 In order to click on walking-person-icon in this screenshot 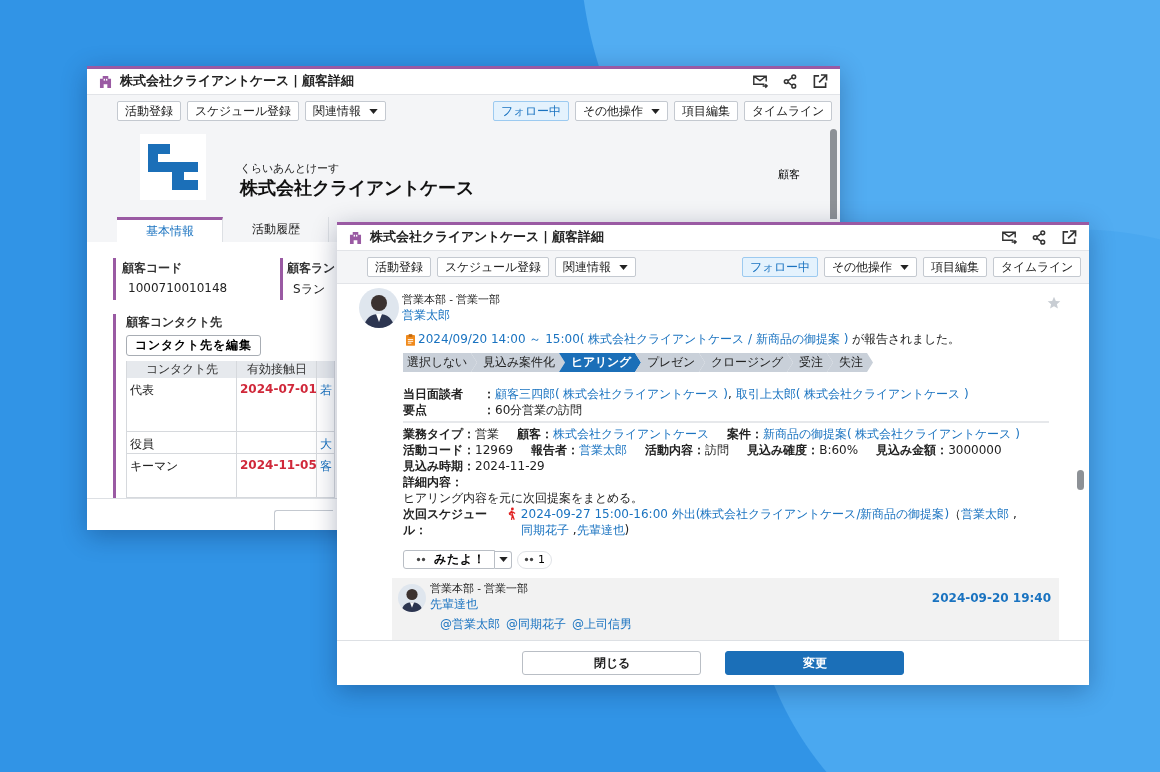, I will do `click(511, 513)`.